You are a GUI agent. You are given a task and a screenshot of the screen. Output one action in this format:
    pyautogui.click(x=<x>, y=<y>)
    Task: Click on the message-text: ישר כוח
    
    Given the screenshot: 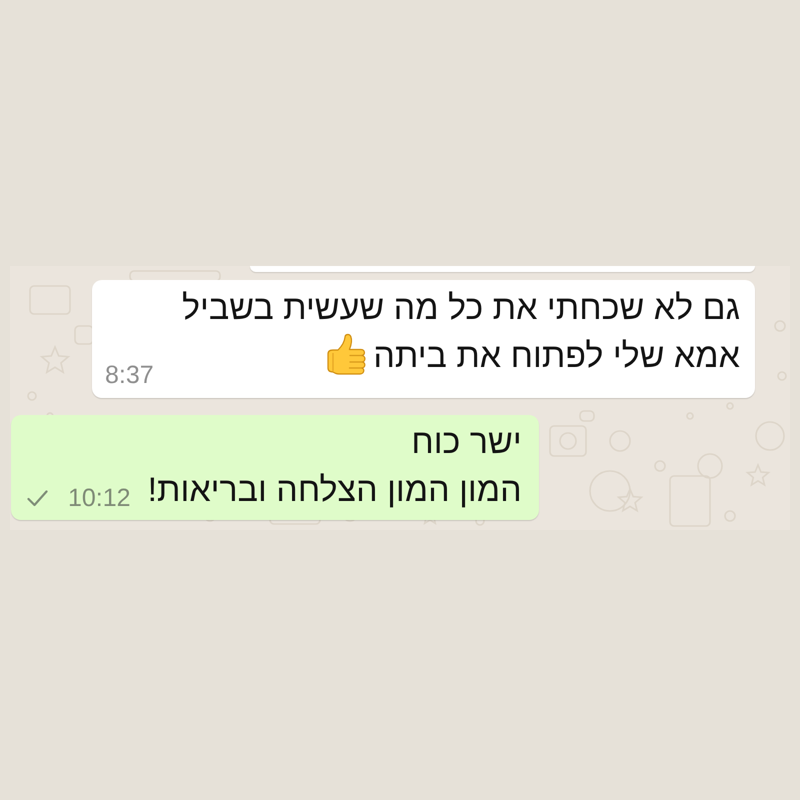 What is the action you would take?
    pyautogui.click(x=466, y=442)
    